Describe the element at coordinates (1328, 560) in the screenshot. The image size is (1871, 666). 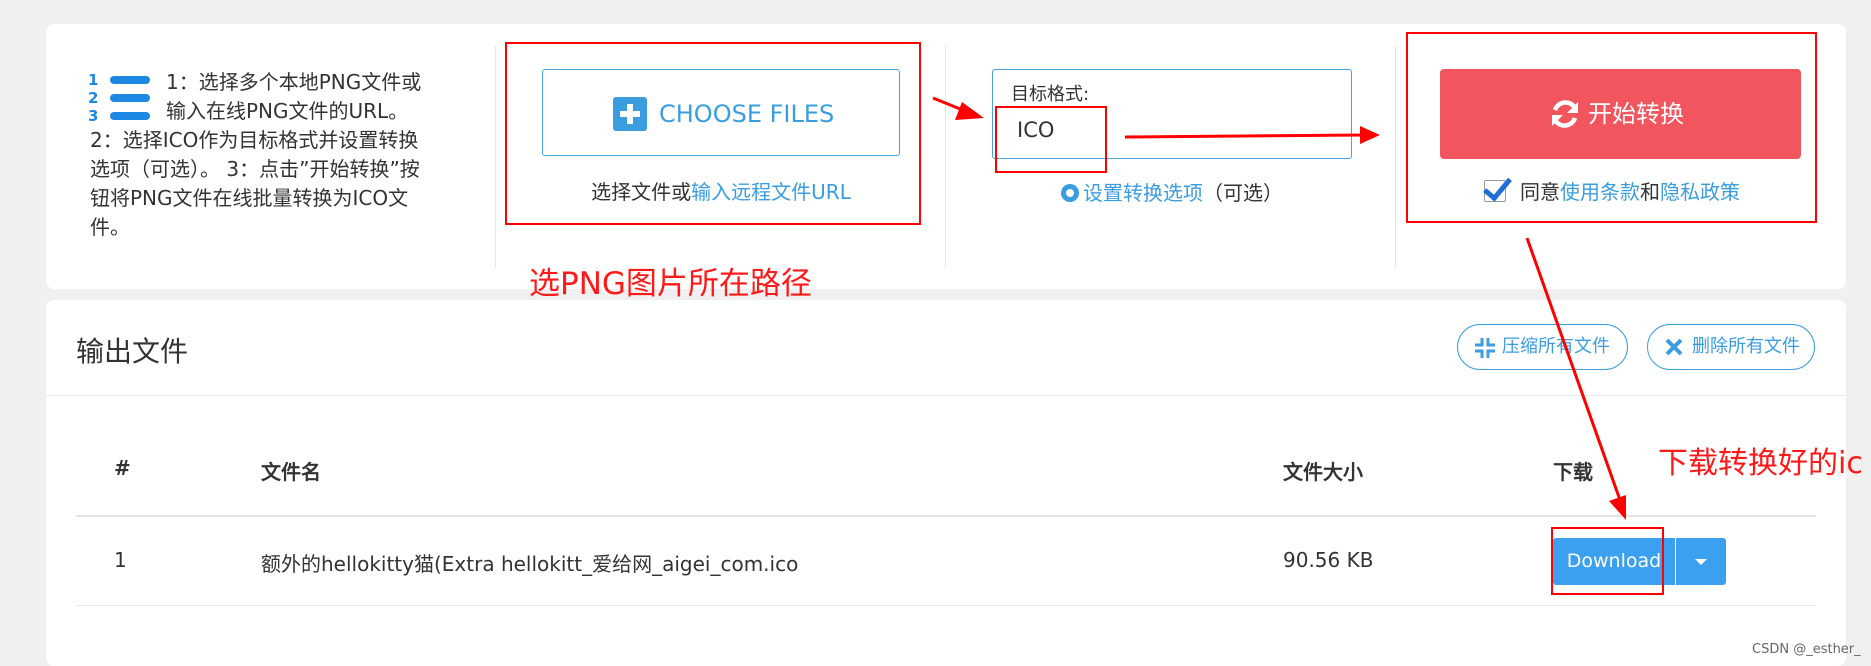
I see `row-size: 90.56 KB` at that location.